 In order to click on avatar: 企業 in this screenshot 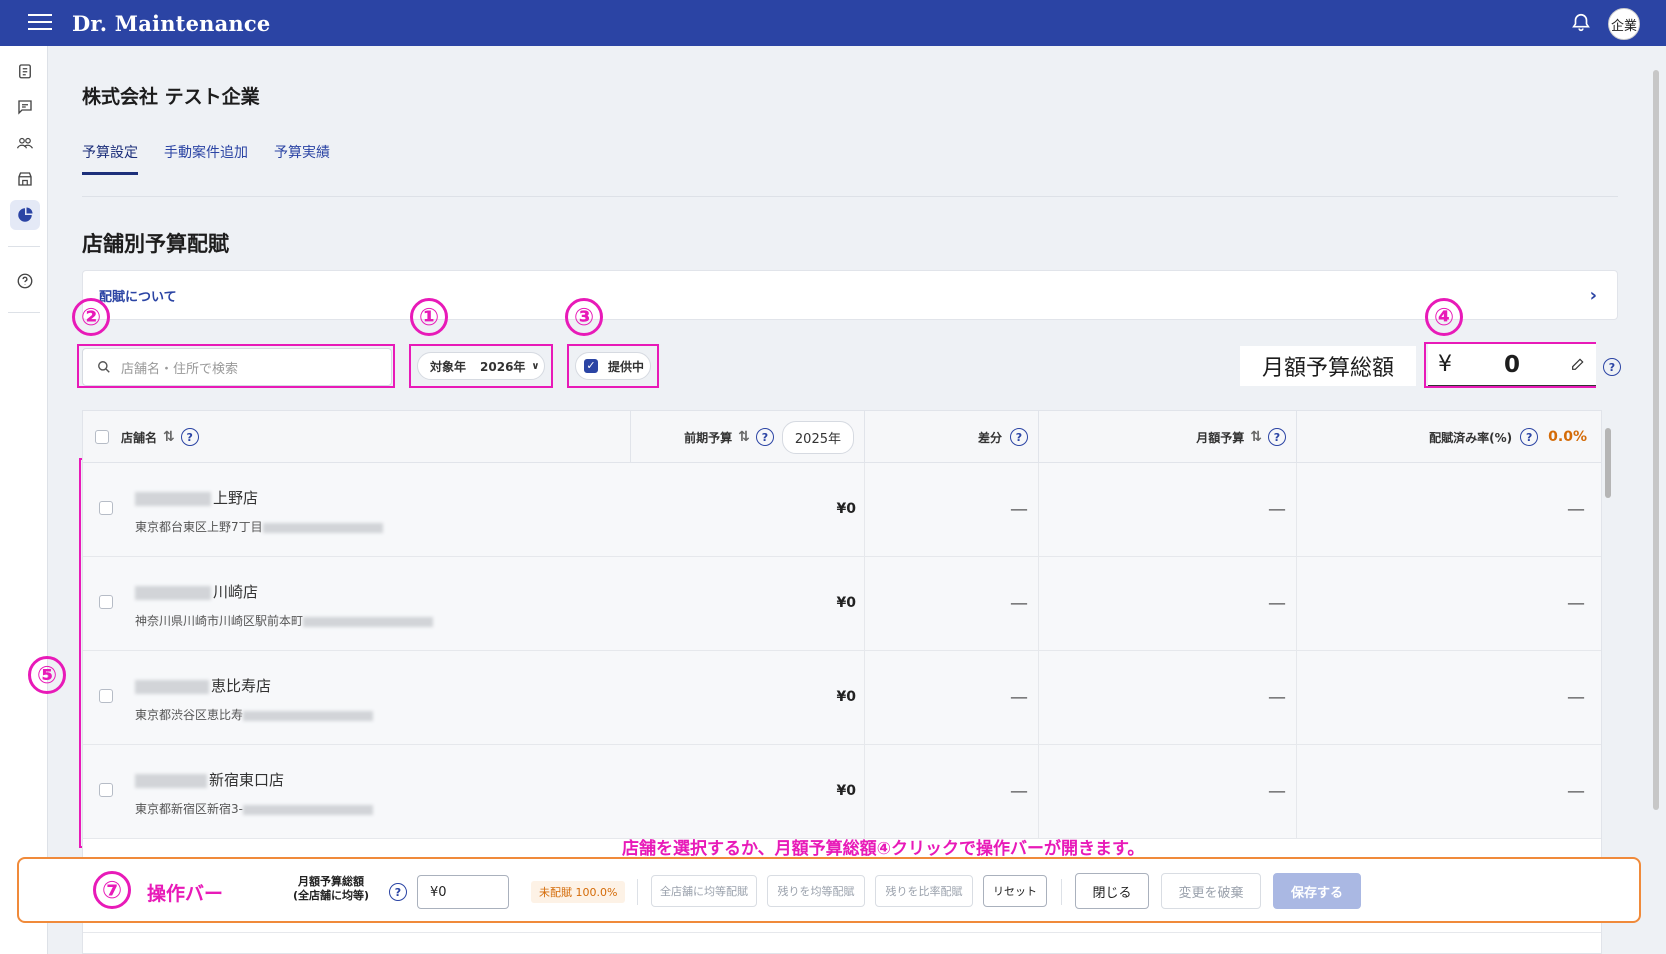, I will do `click(1624, 24)`.